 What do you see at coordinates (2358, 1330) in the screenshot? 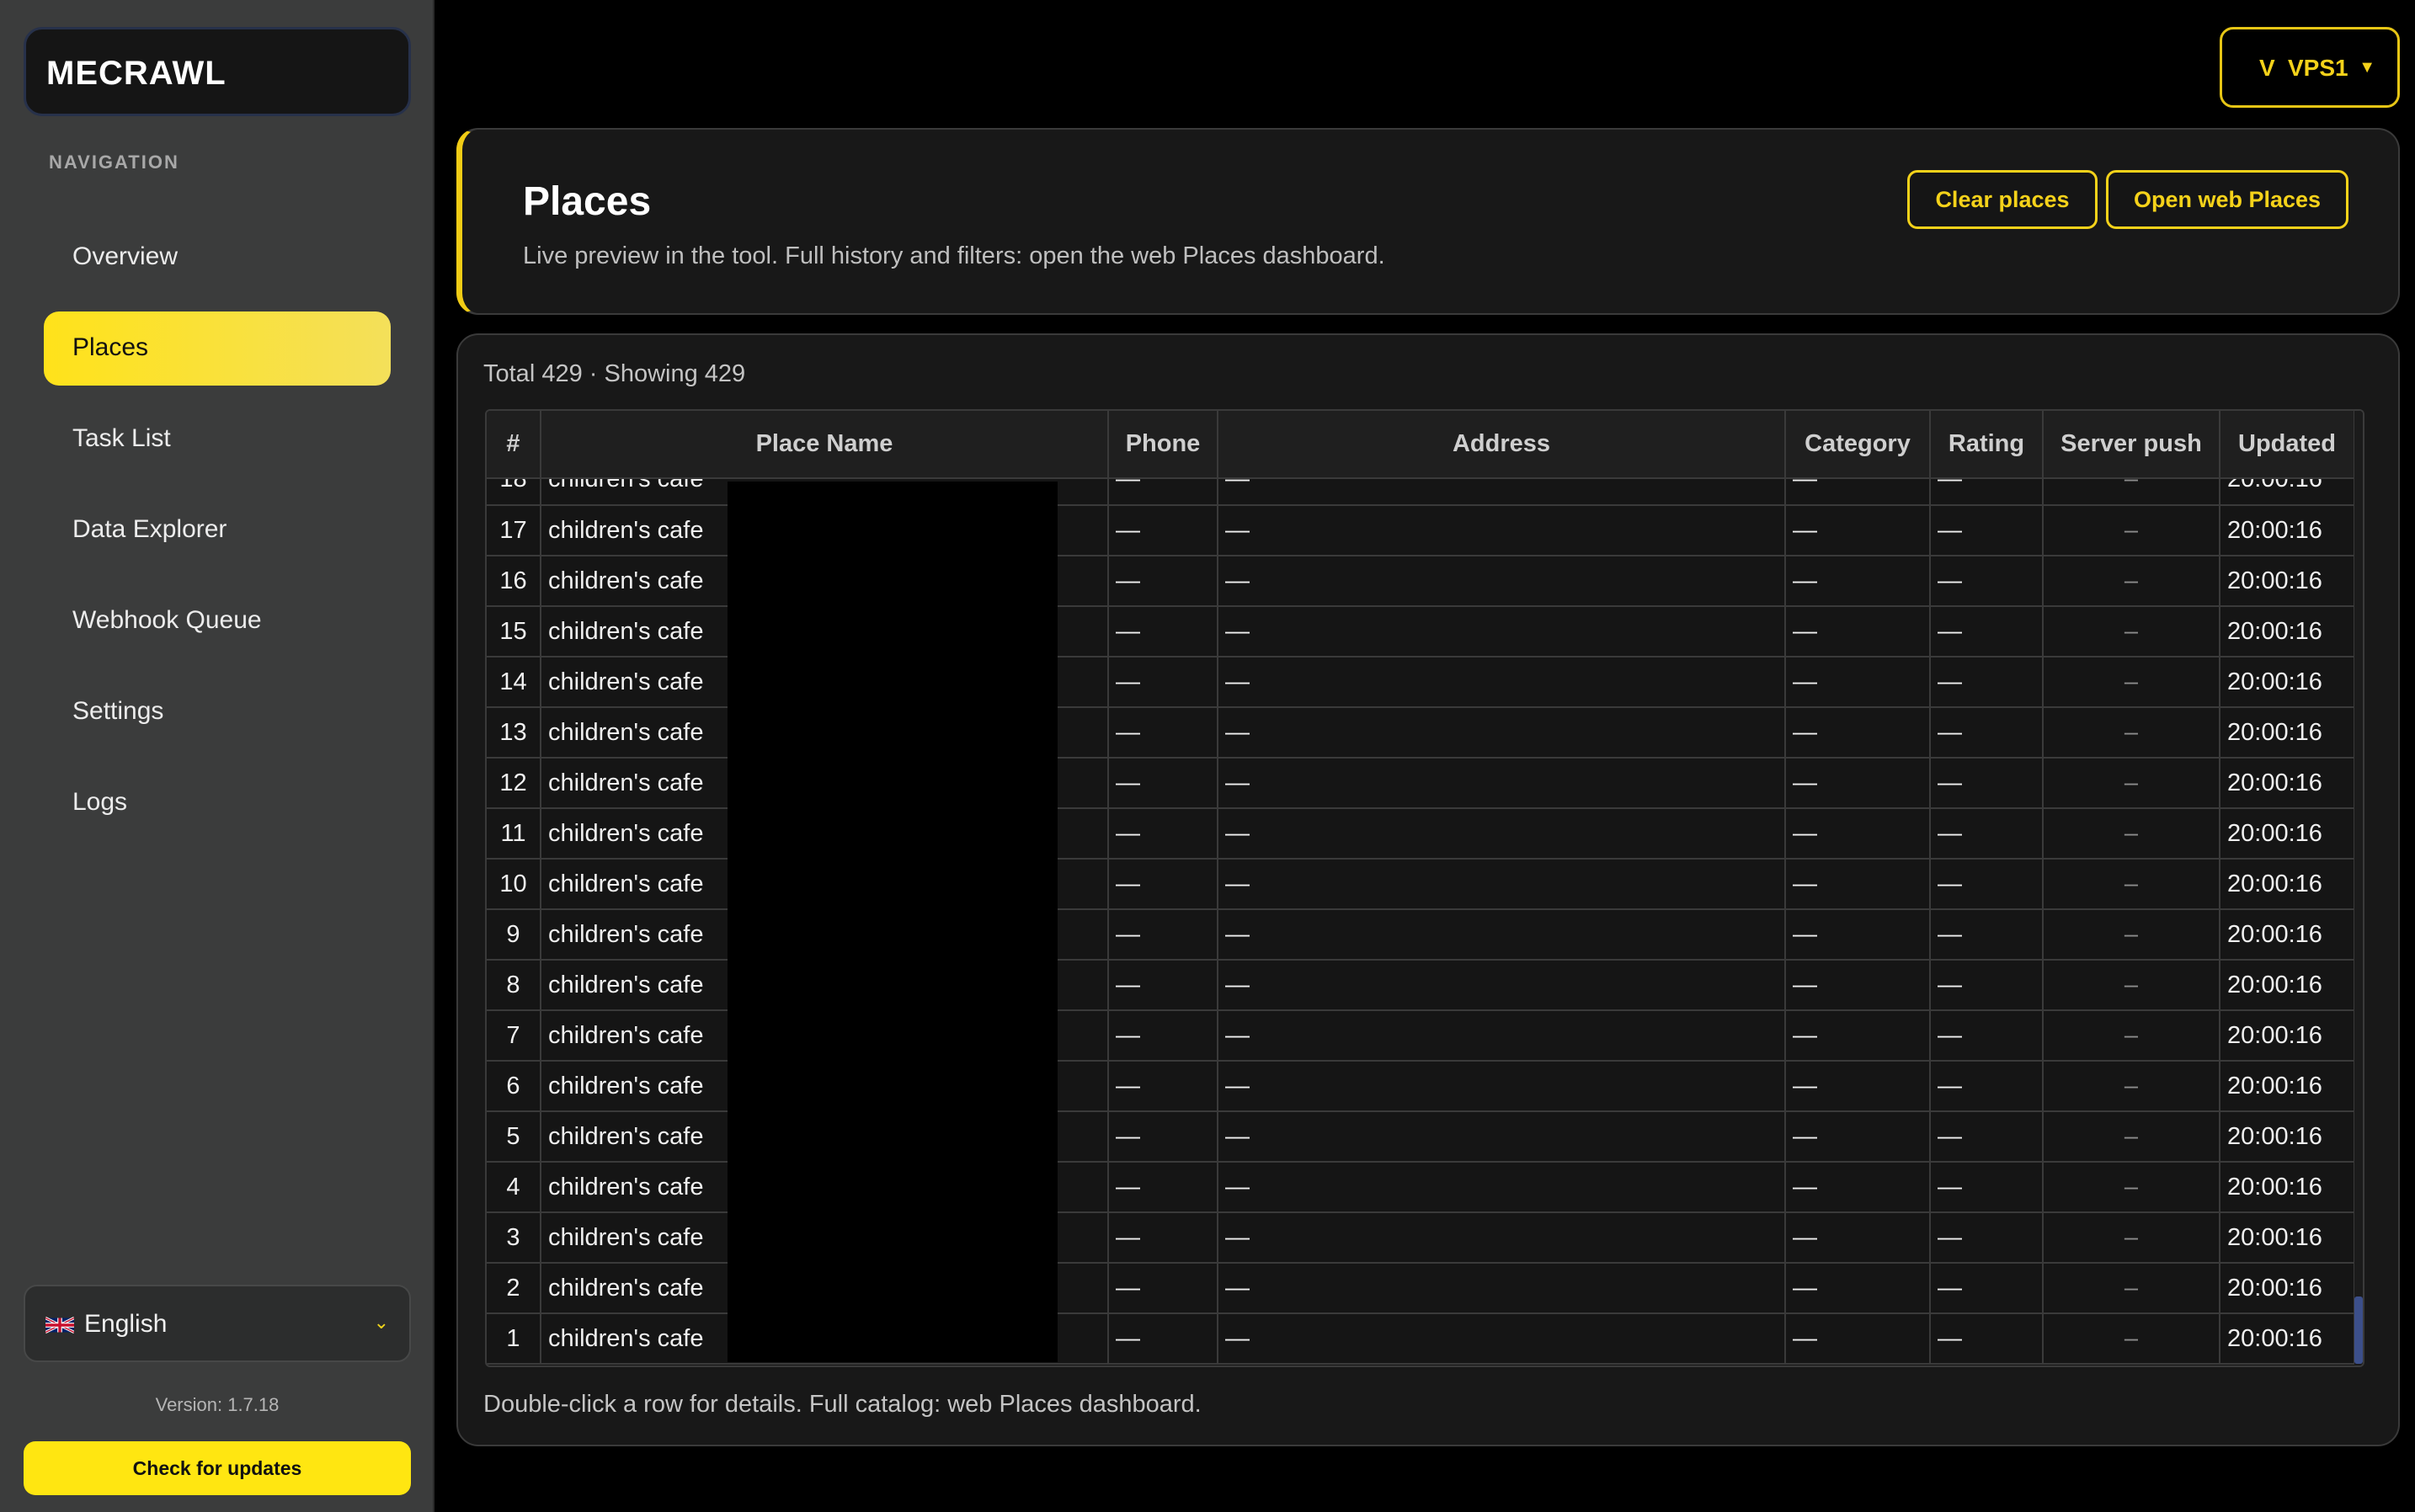
I see `scrollbar-thumb` at bounding box center [2358, 1330].